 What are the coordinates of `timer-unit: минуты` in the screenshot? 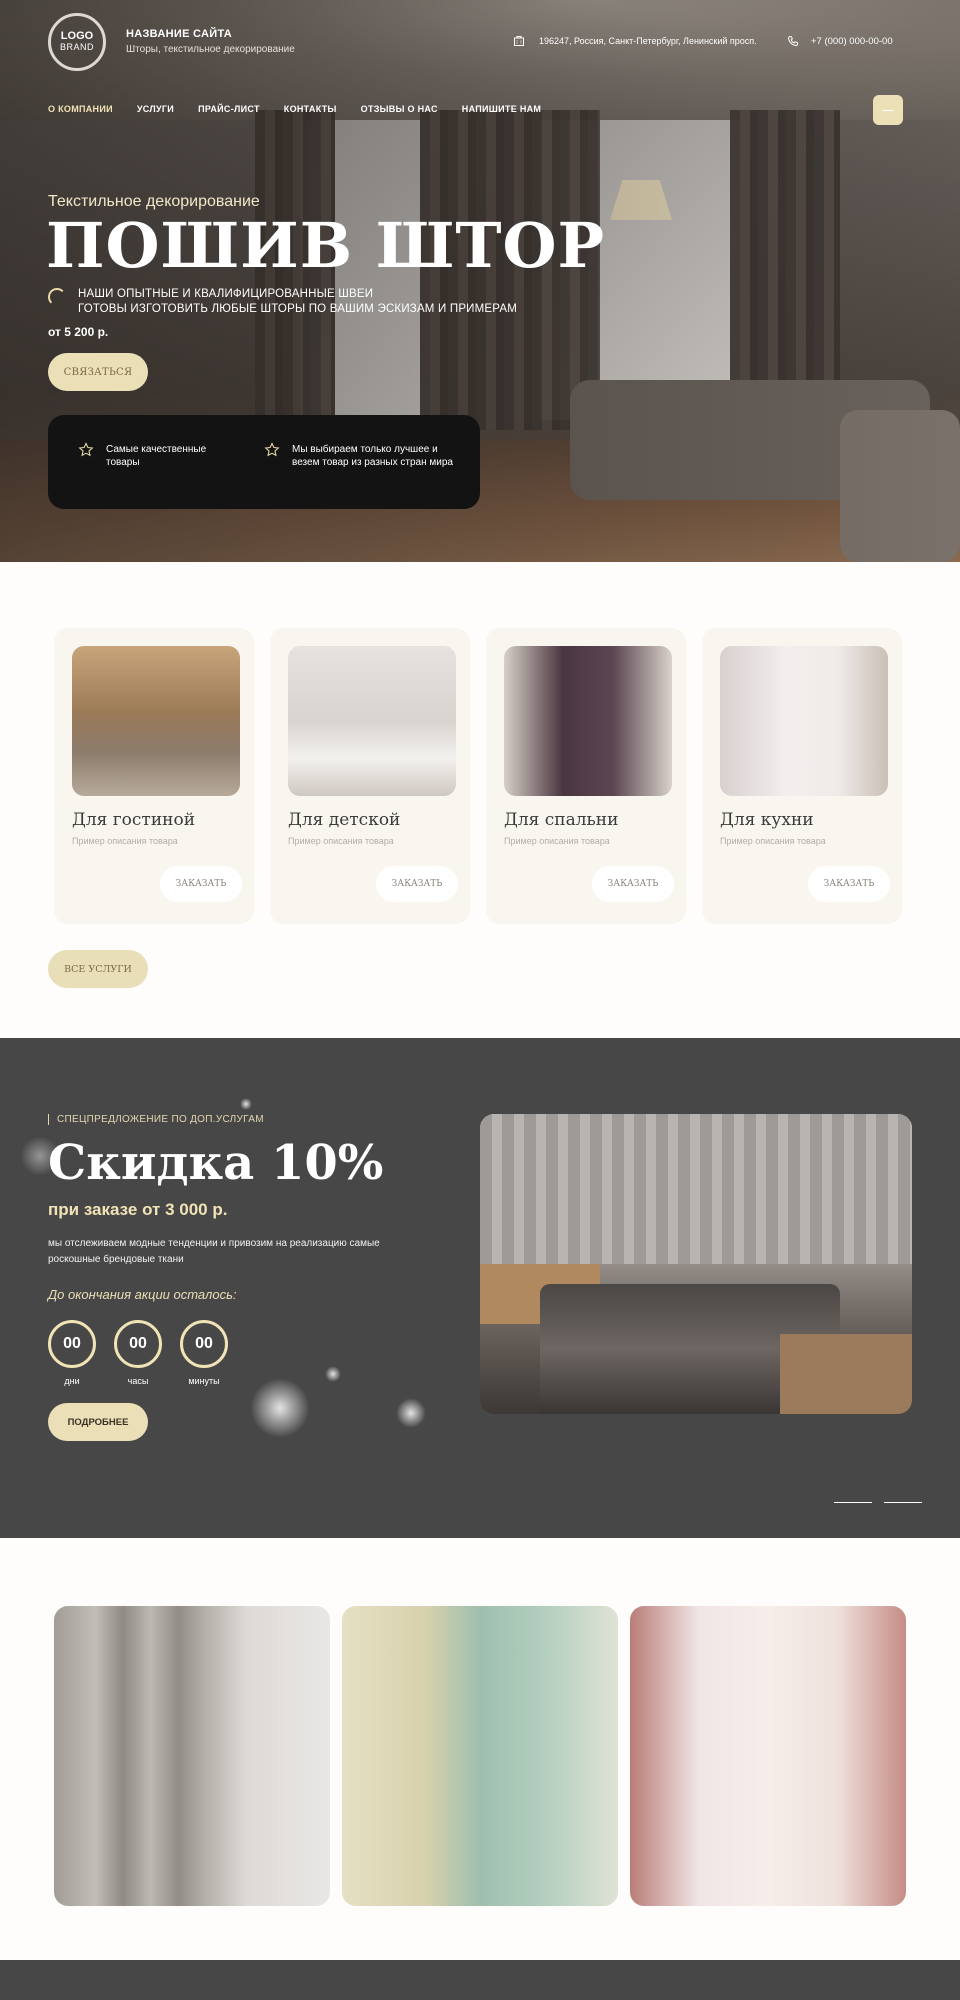 It's located at (204, 1381).